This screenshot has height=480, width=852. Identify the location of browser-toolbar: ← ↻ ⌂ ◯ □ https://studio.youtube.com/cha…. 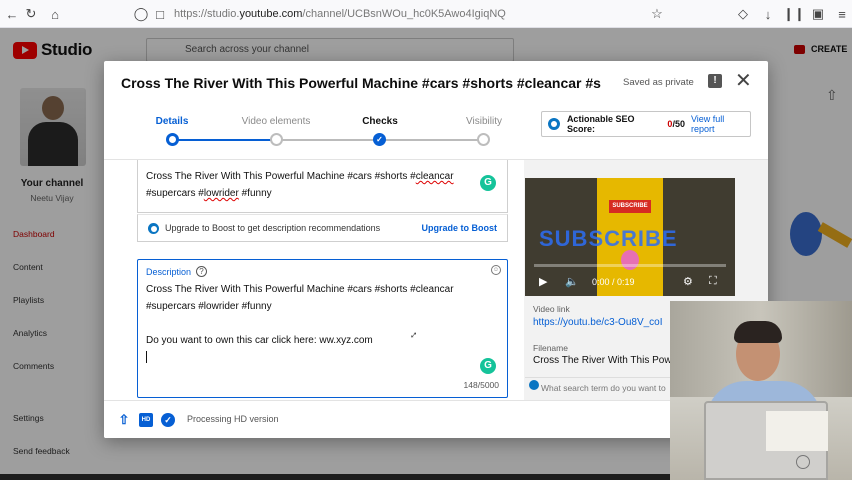
(426, 14).